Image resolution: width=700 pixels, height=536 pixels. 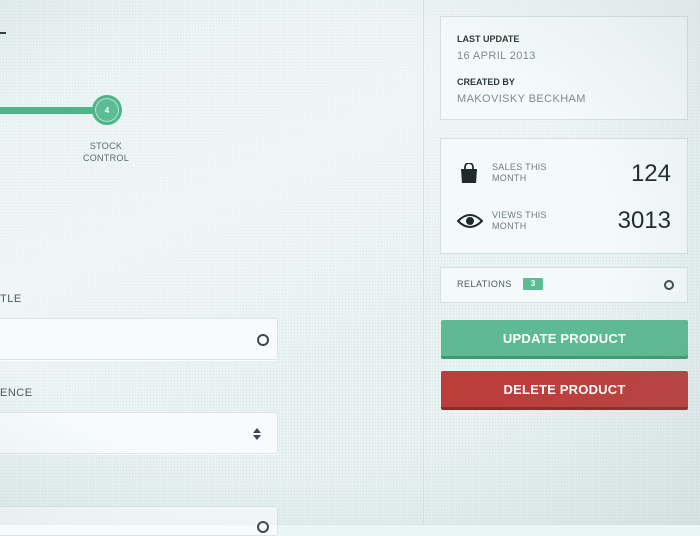 What do you see at coordinates (564, 338) in the screenshot?
I see `update-product-button: UPDATE PRODUCT` at bounding box center [564, 338].